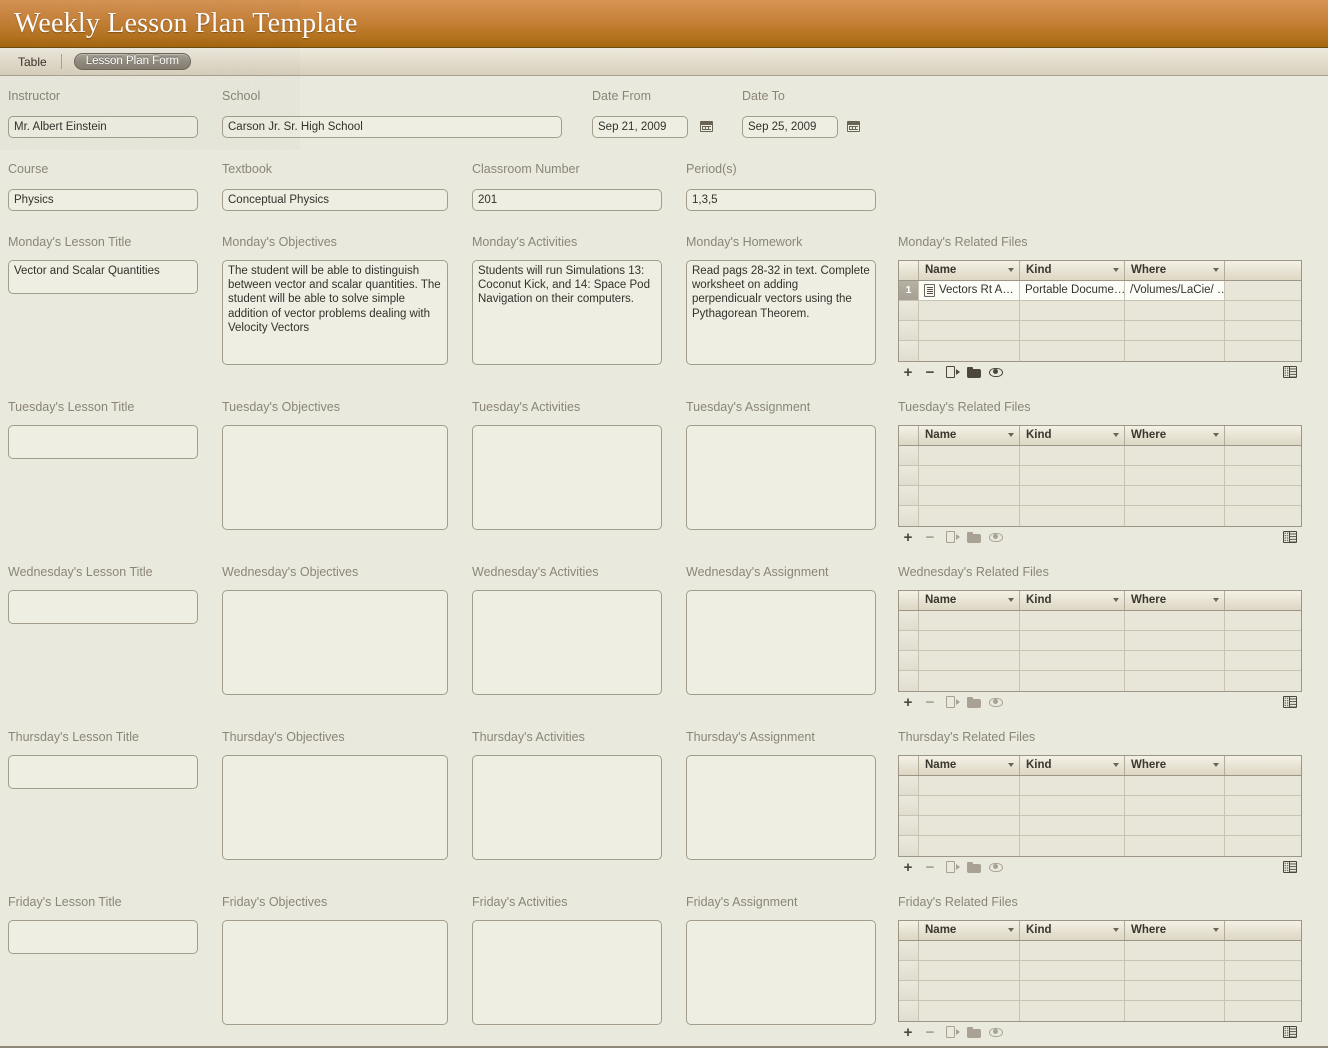 The image size is (1328, 1048). What do you see at coordinates (781, 477) in the screenshot?
I see `tuesday-assignment-input` at bounding box center [781, 477].